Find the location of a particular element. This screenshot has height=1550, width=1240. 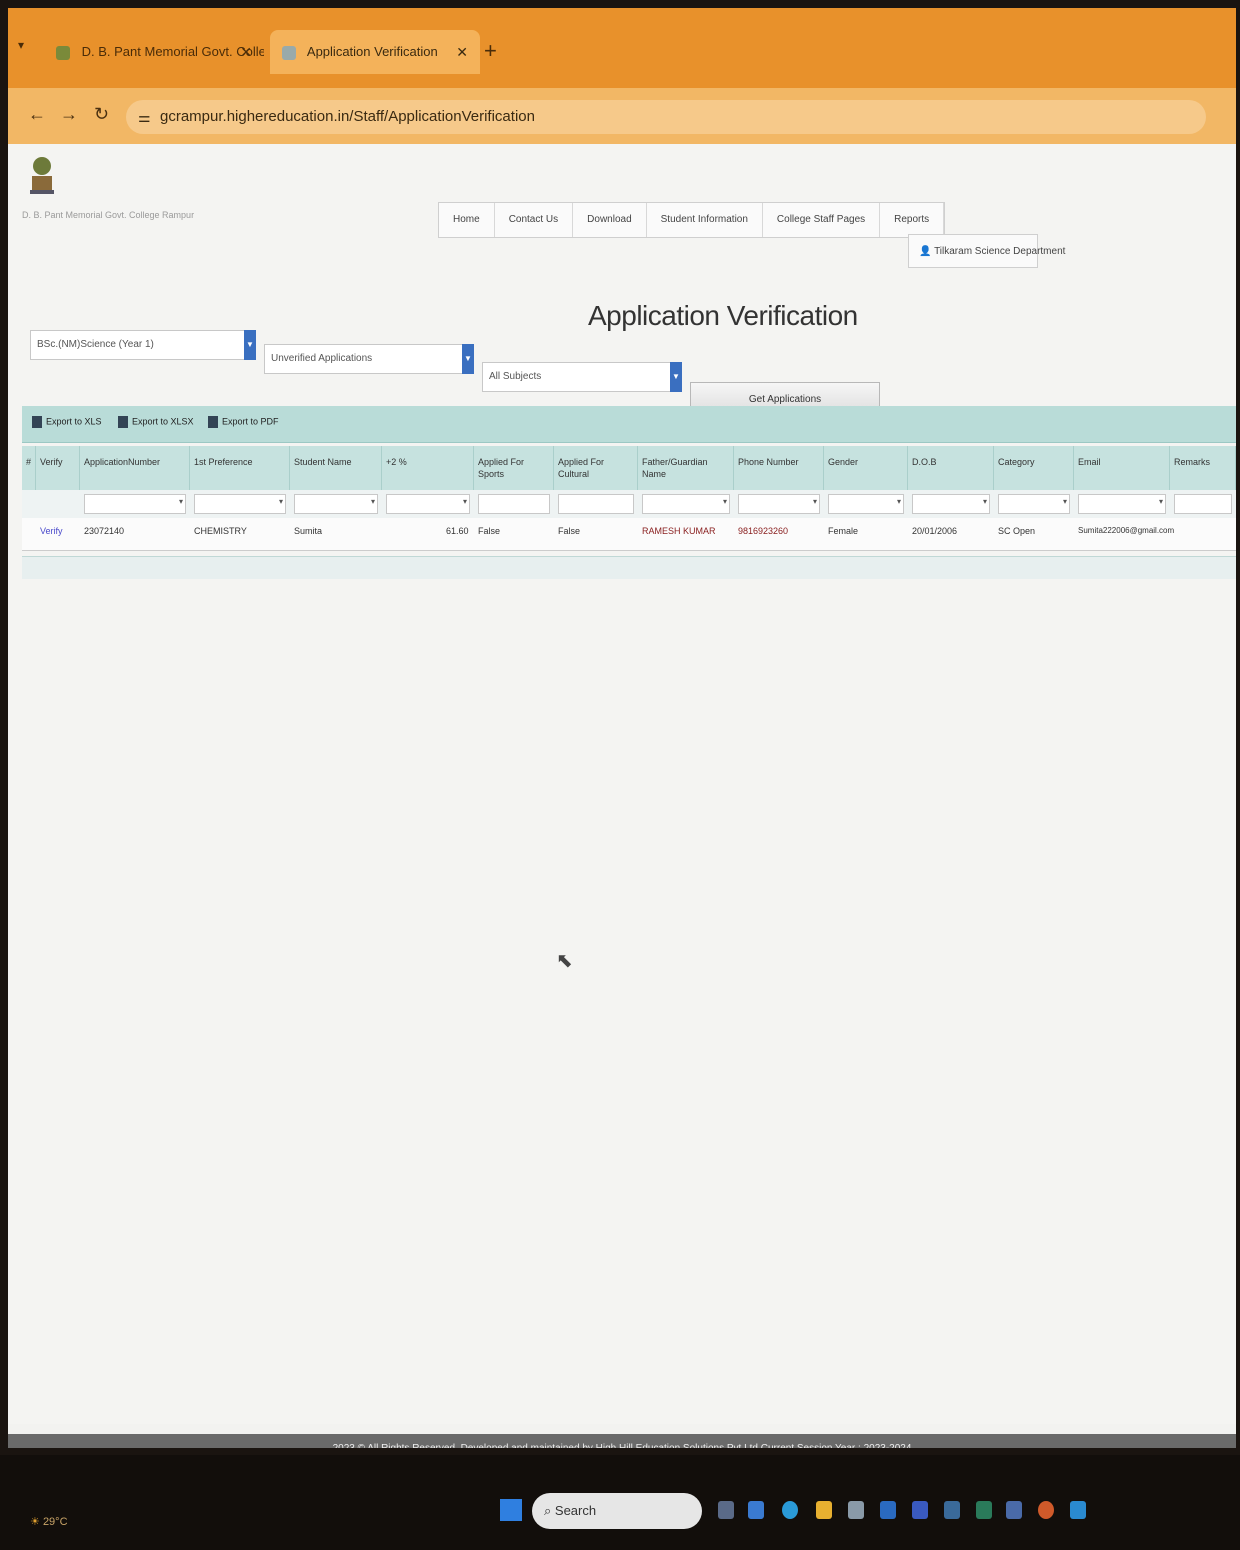

menu-home: Home is located at coordinates (467, 220).